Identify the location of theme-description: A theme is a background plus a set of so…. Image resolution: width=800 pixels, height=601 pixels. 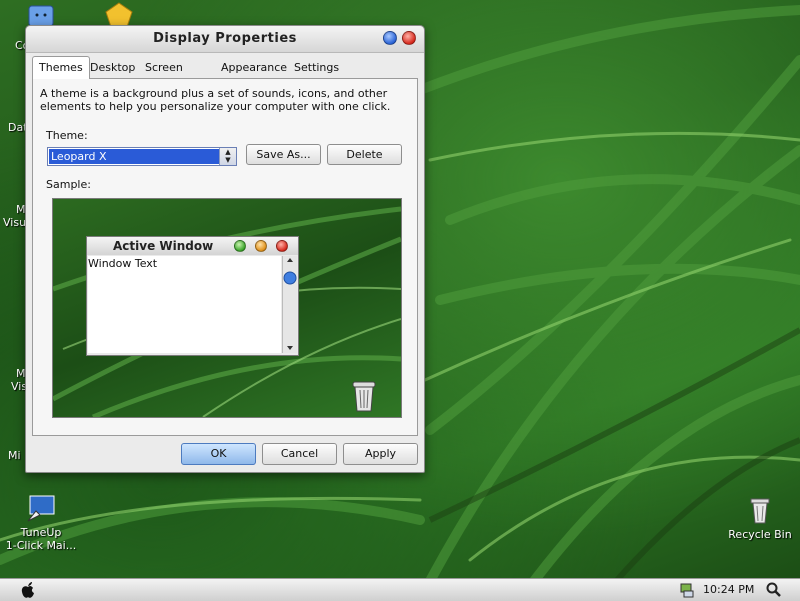
(215, 100).